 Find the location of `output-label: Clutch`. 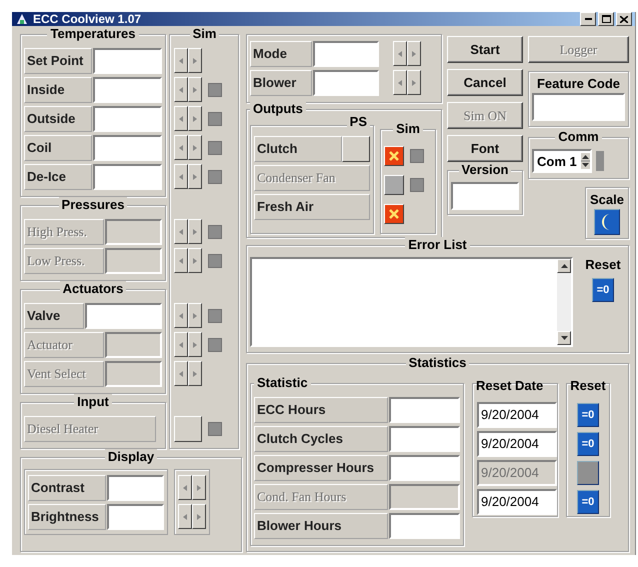

output-label: Clutch is located at coordinates (298, 149).